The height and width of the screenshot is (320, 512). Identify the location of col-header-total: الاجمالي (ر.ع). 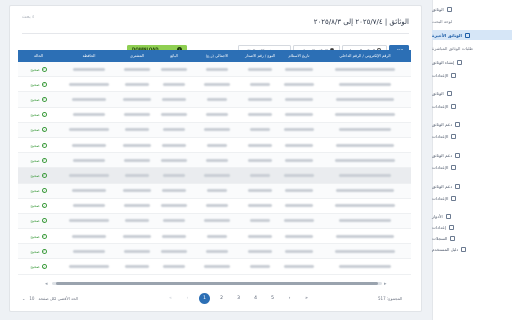
(217, 56).